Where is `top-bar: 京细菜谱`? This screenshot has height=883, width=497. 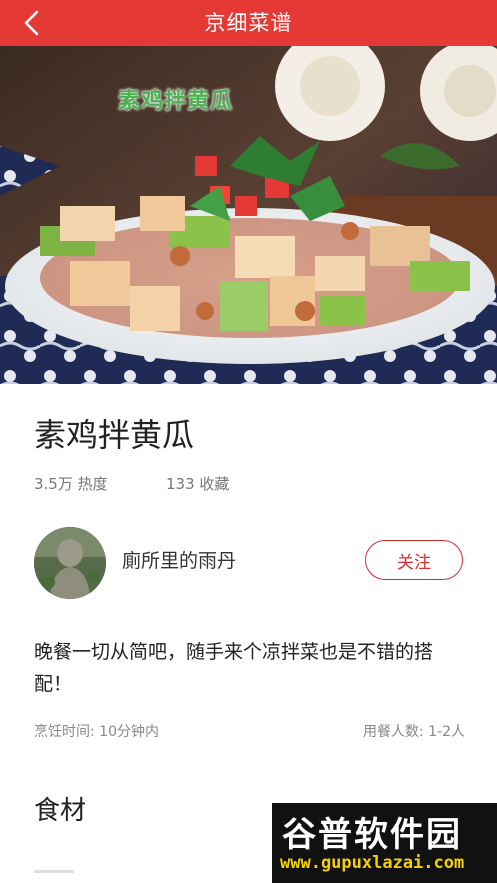
top-bar: 京细菜谱 is located at coordinates (248, 23).